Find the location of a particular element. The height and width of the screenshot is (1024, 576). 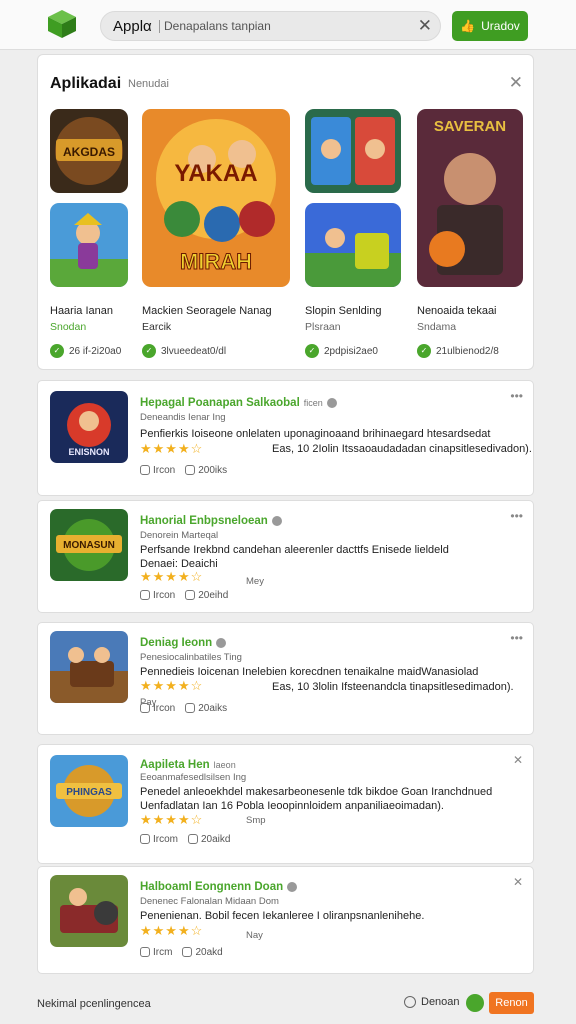

search-bar: Applα Denapalans tanpian ✕ is located at coordinates (270, 26).